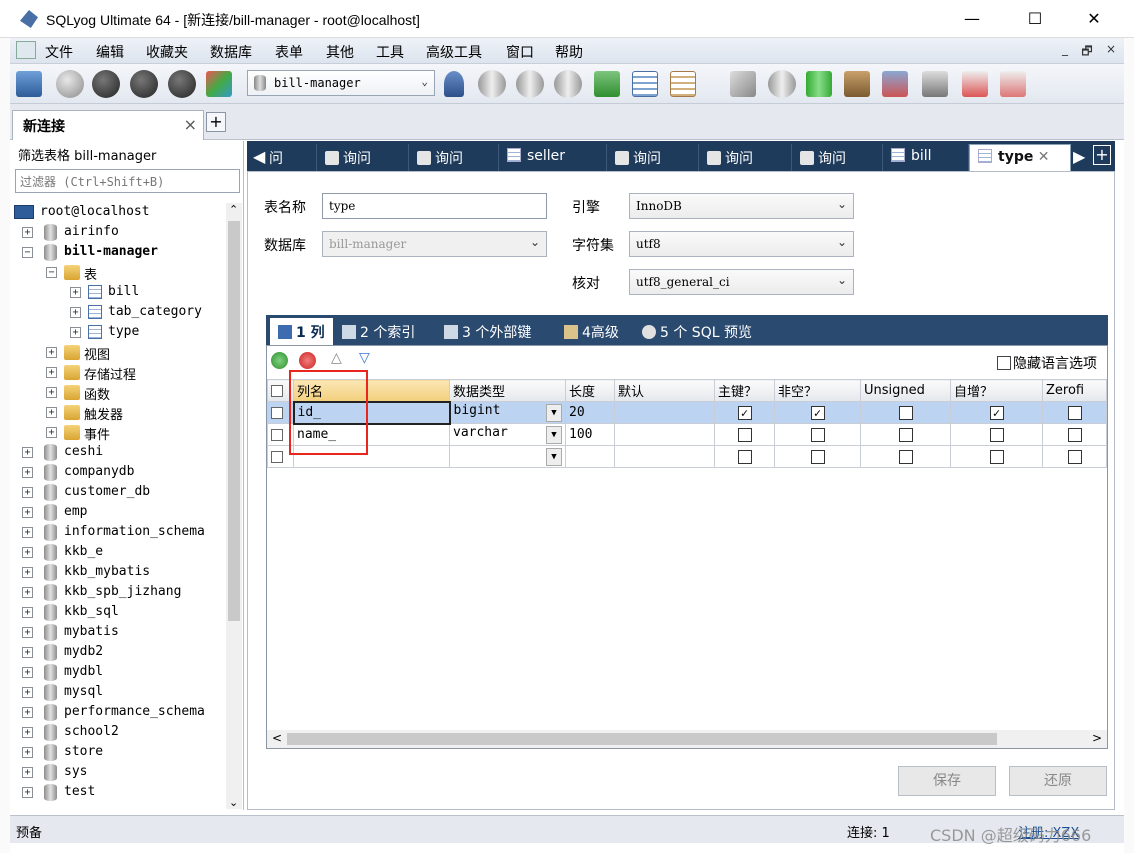  What do you see at coordinates (744, 412) in the screenshot?
I see `pk-cell: ✓` at bounding box center [744, 412].